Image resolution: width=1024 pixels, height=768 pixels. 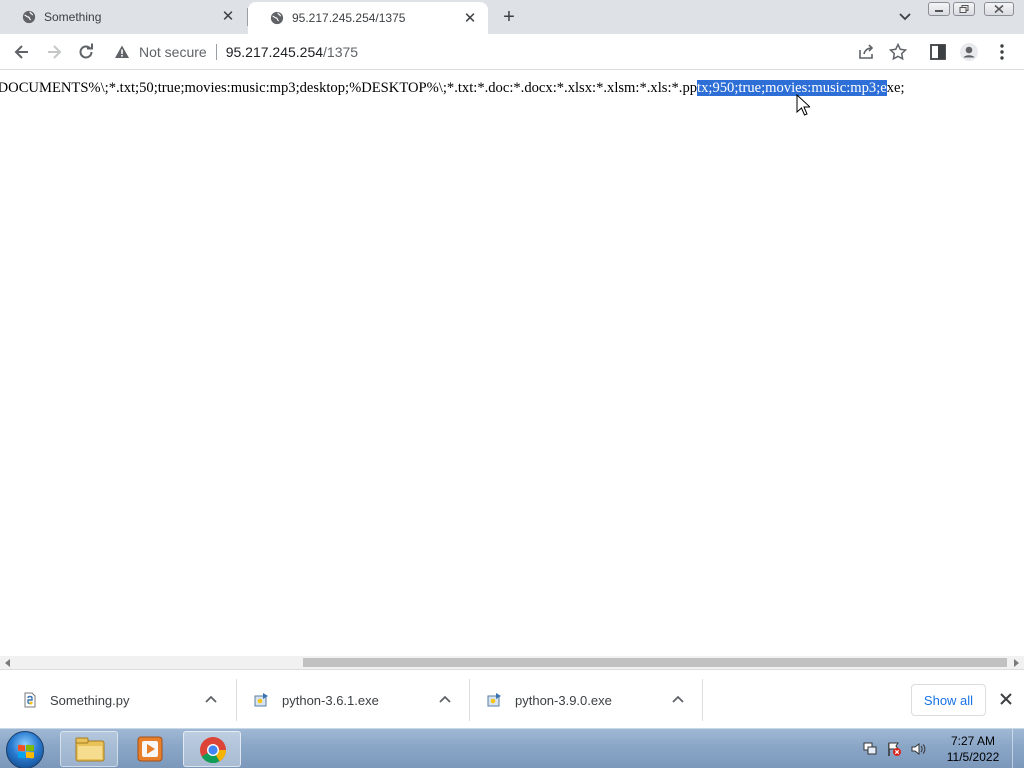 What do you see at coordinates (973, 757) in the screenshot?
I see `clock-date: 11/5/2022` at bounding box center [973, 757].